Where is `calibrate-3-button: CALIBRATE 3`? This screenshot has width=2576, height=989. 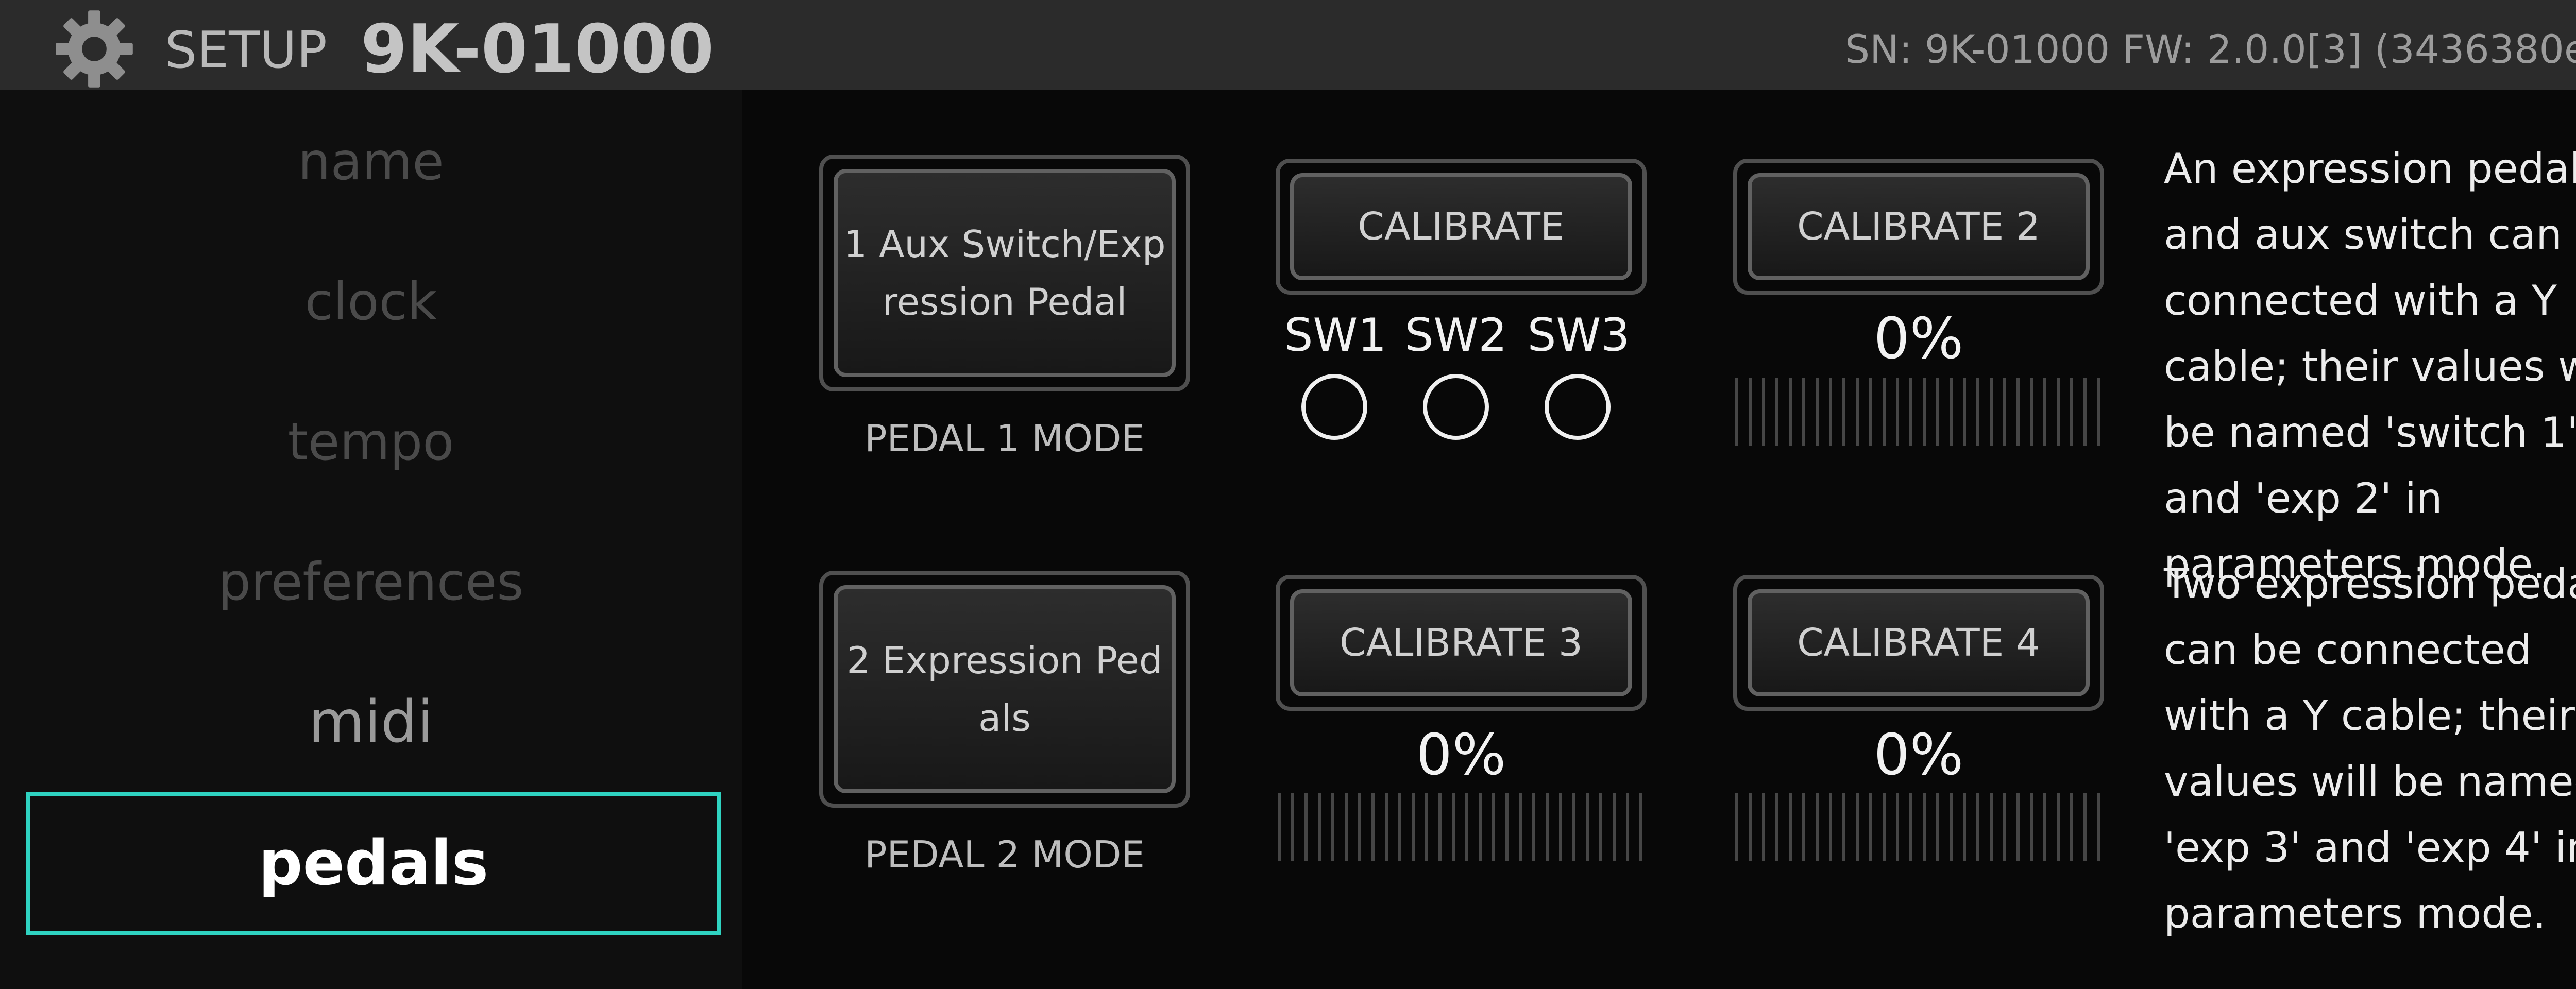 calibrate-3-button: CALIBRATE 3 is located at coordinates (1461, 642).